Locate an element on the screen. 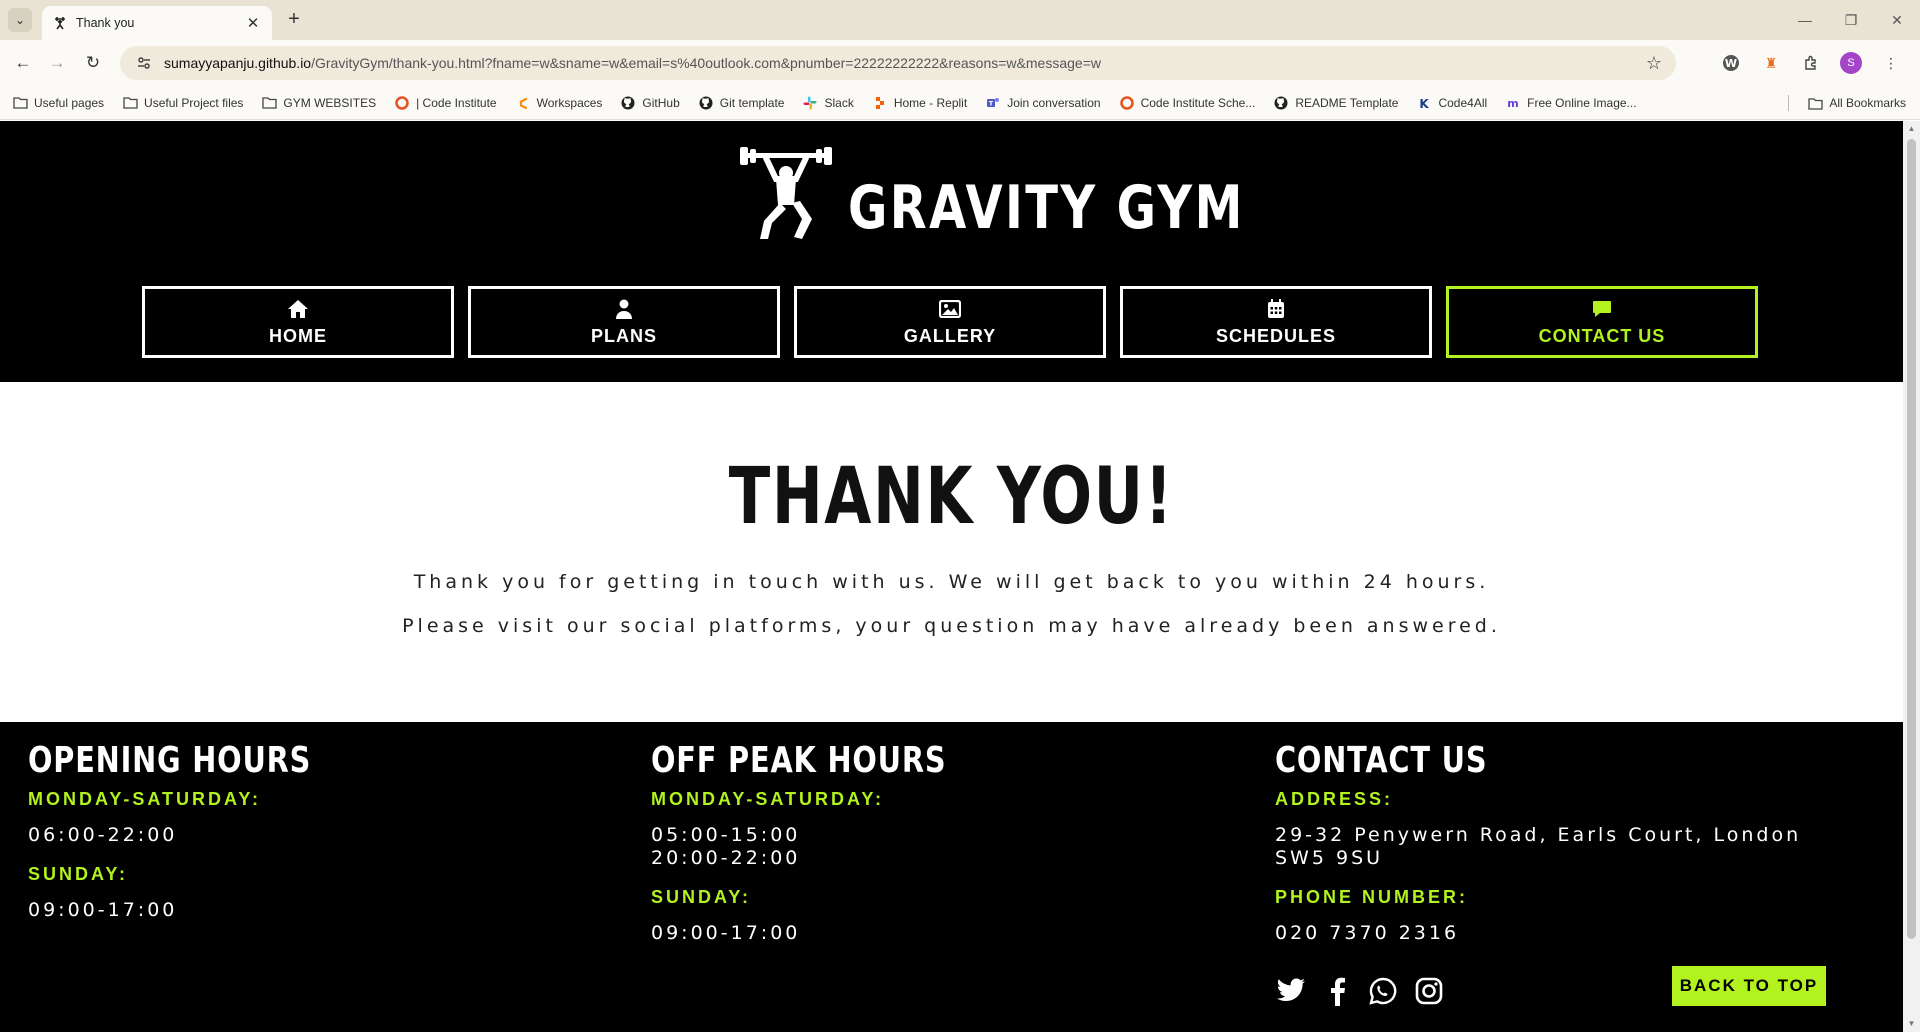 The height and width of the screenshot is (1032, 1920). new-tab-button: + is located at coordinates (294, 20).